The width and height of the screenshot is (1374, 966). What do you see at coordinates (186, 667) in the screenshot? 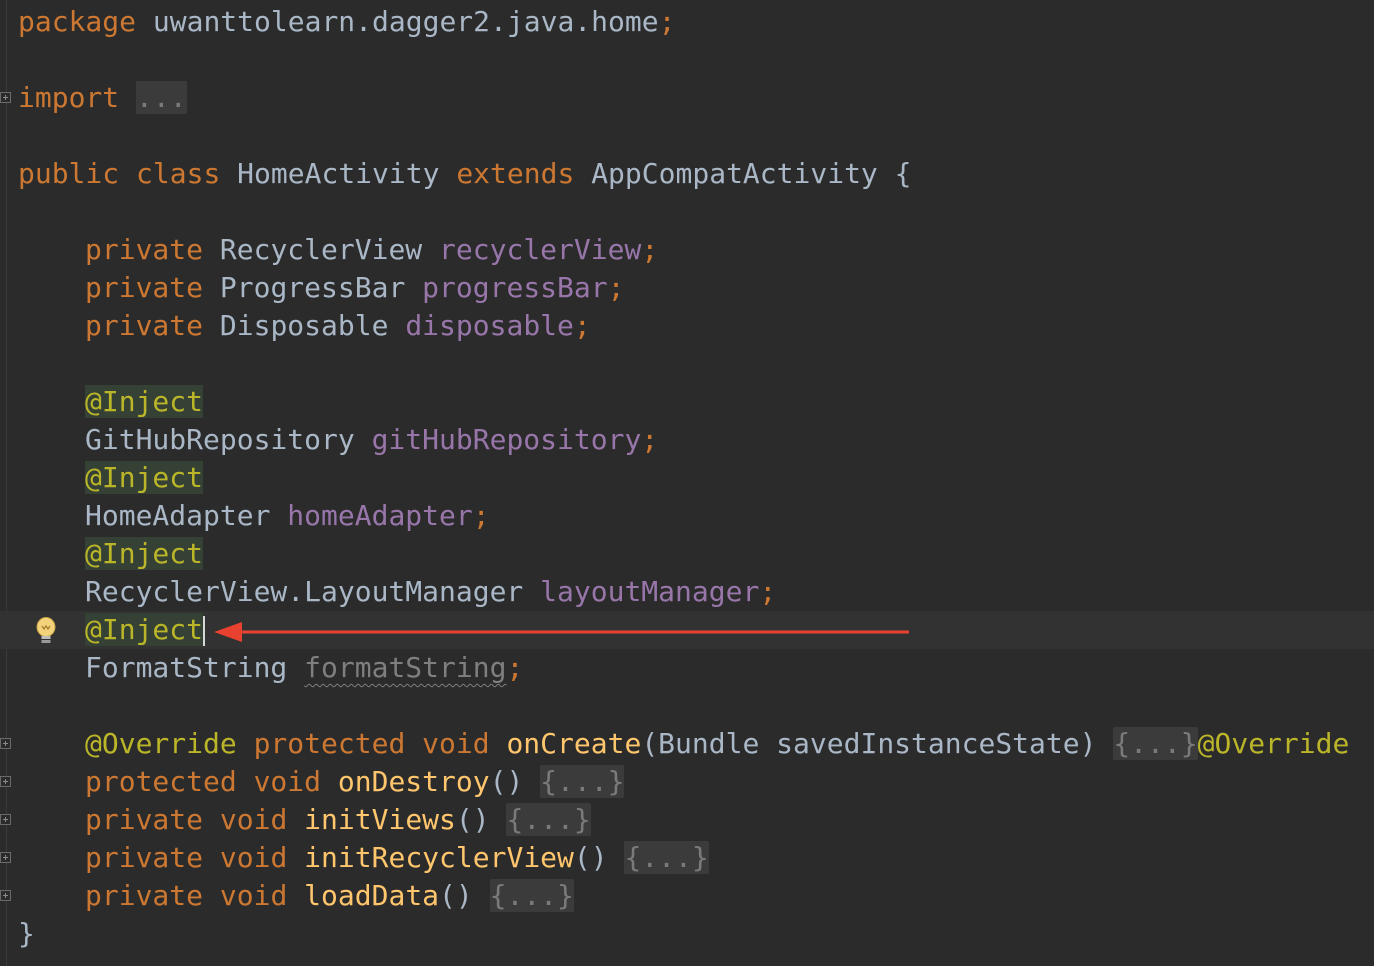
I see `field-type: FormatString` at bounding box center [186, 667].